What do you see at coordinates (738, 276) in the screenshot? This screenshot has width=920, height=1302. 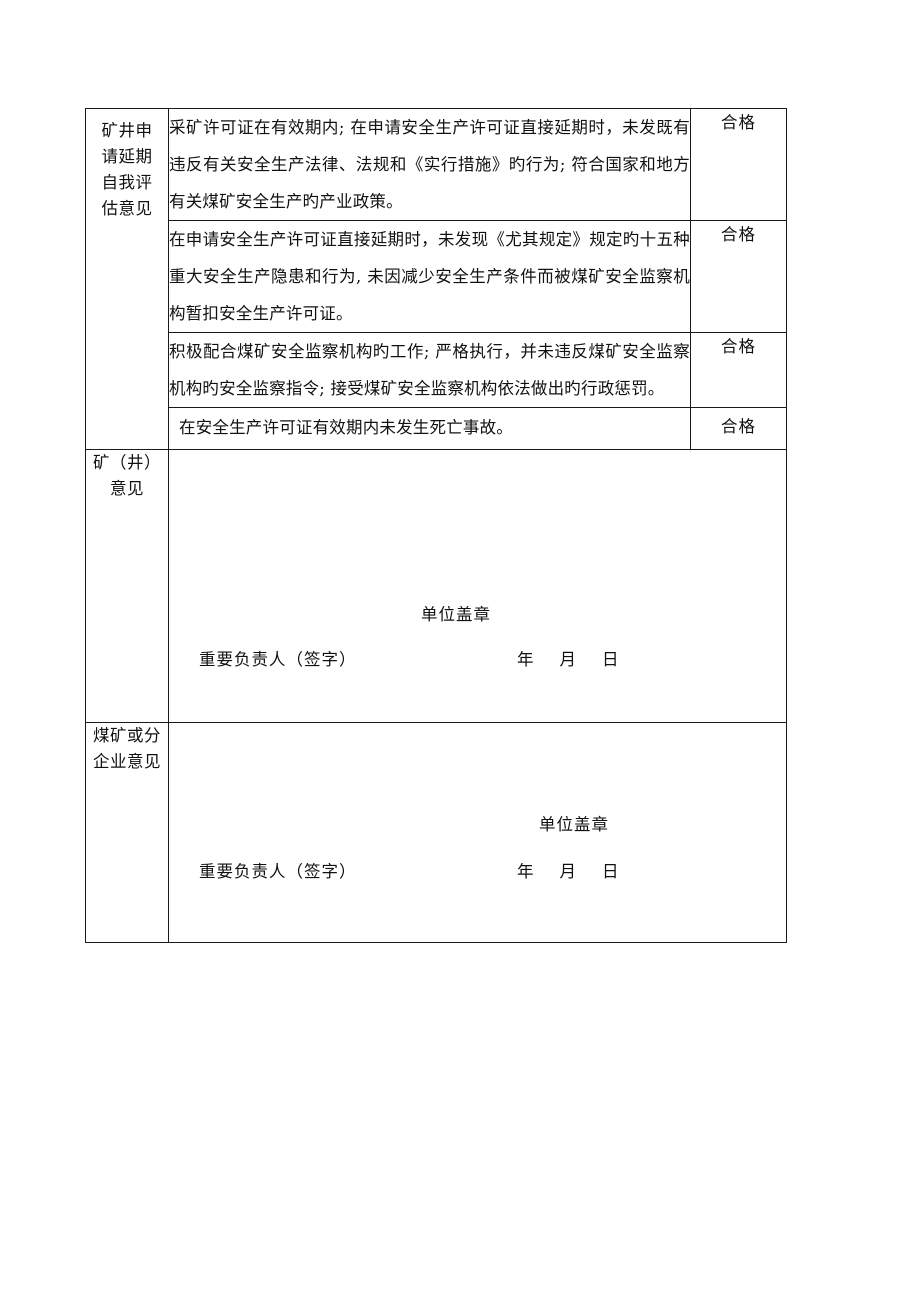 I see `result-badge-2: 合格` at bounding box center [738, 276].